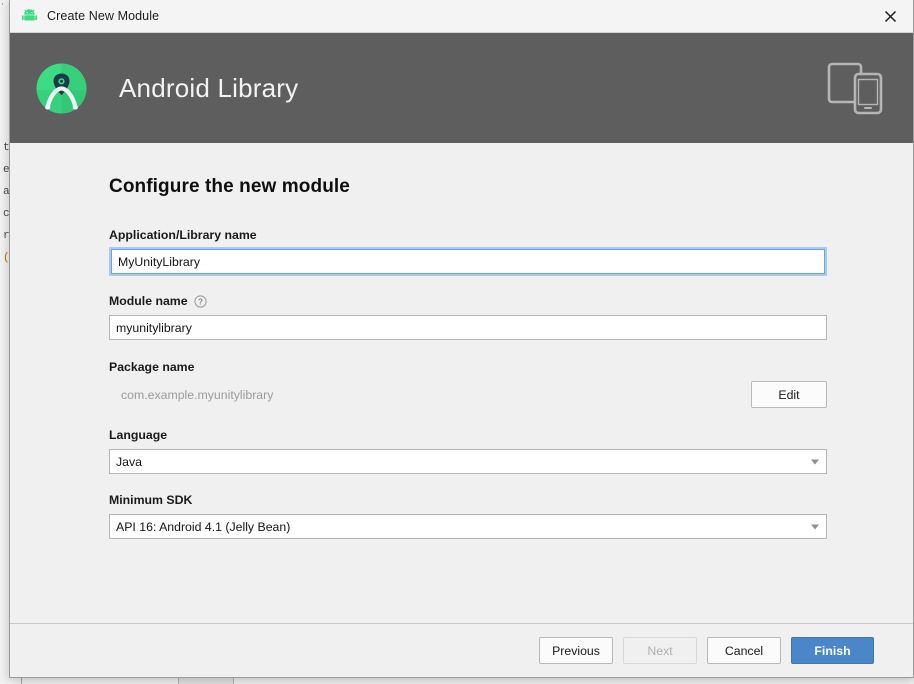  I want to click on package-name-value: com.example.myunitylibrary, so click(197, 394).